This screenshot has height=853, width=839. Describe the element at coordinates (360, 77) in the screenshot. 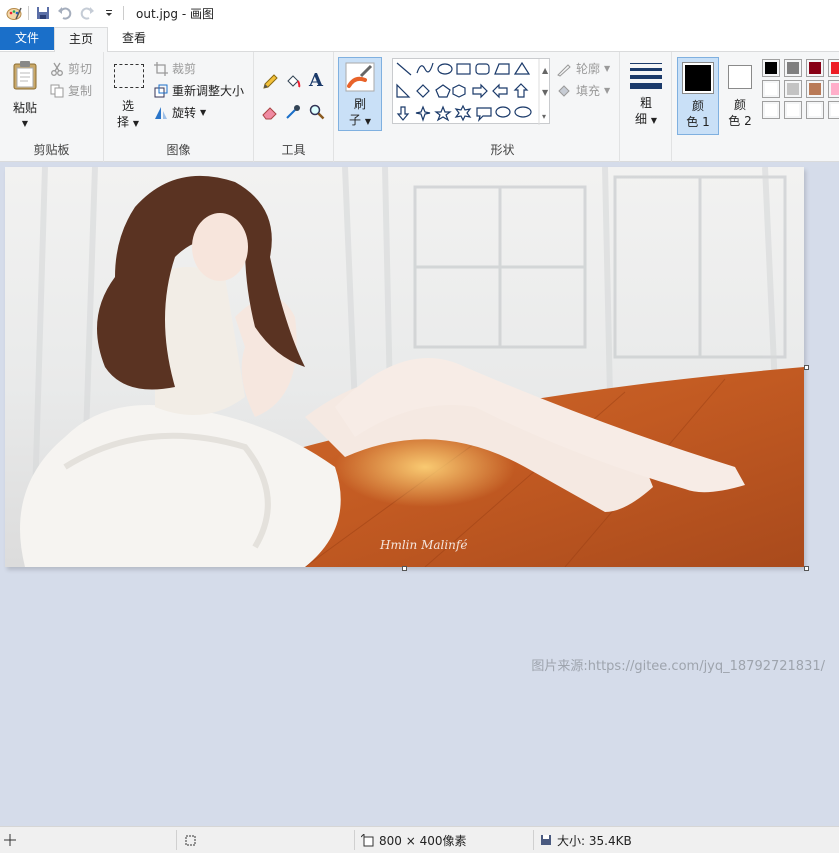

I see `brush-icon` at that location.